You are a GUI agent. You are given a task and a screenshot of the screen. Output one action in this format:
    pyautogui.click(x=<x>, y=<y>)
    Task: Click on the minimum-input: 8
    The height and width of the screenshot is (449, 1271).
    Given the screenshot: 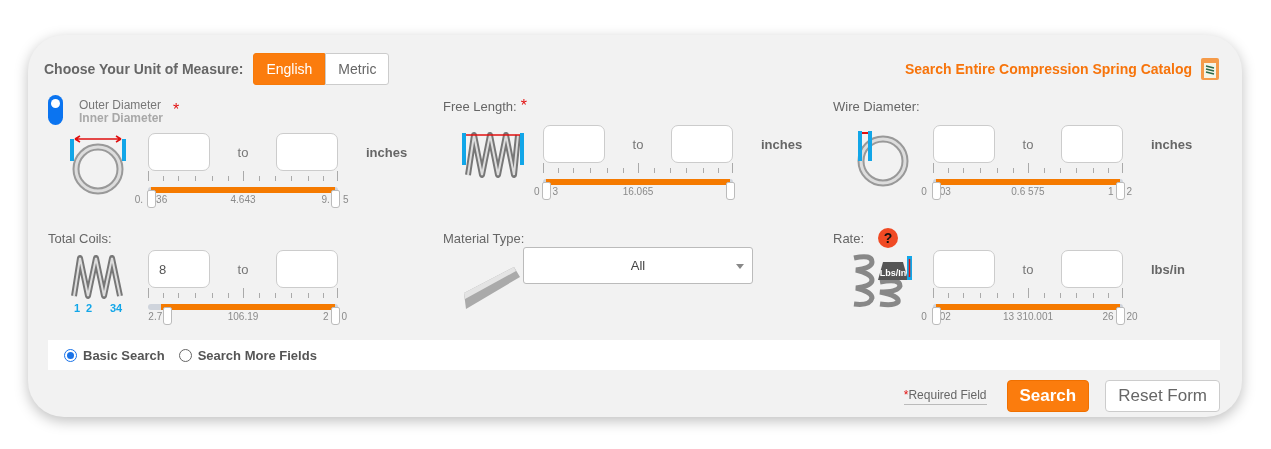 What is the action you would take?
    pyautogui.click(x=179, y=269)
    